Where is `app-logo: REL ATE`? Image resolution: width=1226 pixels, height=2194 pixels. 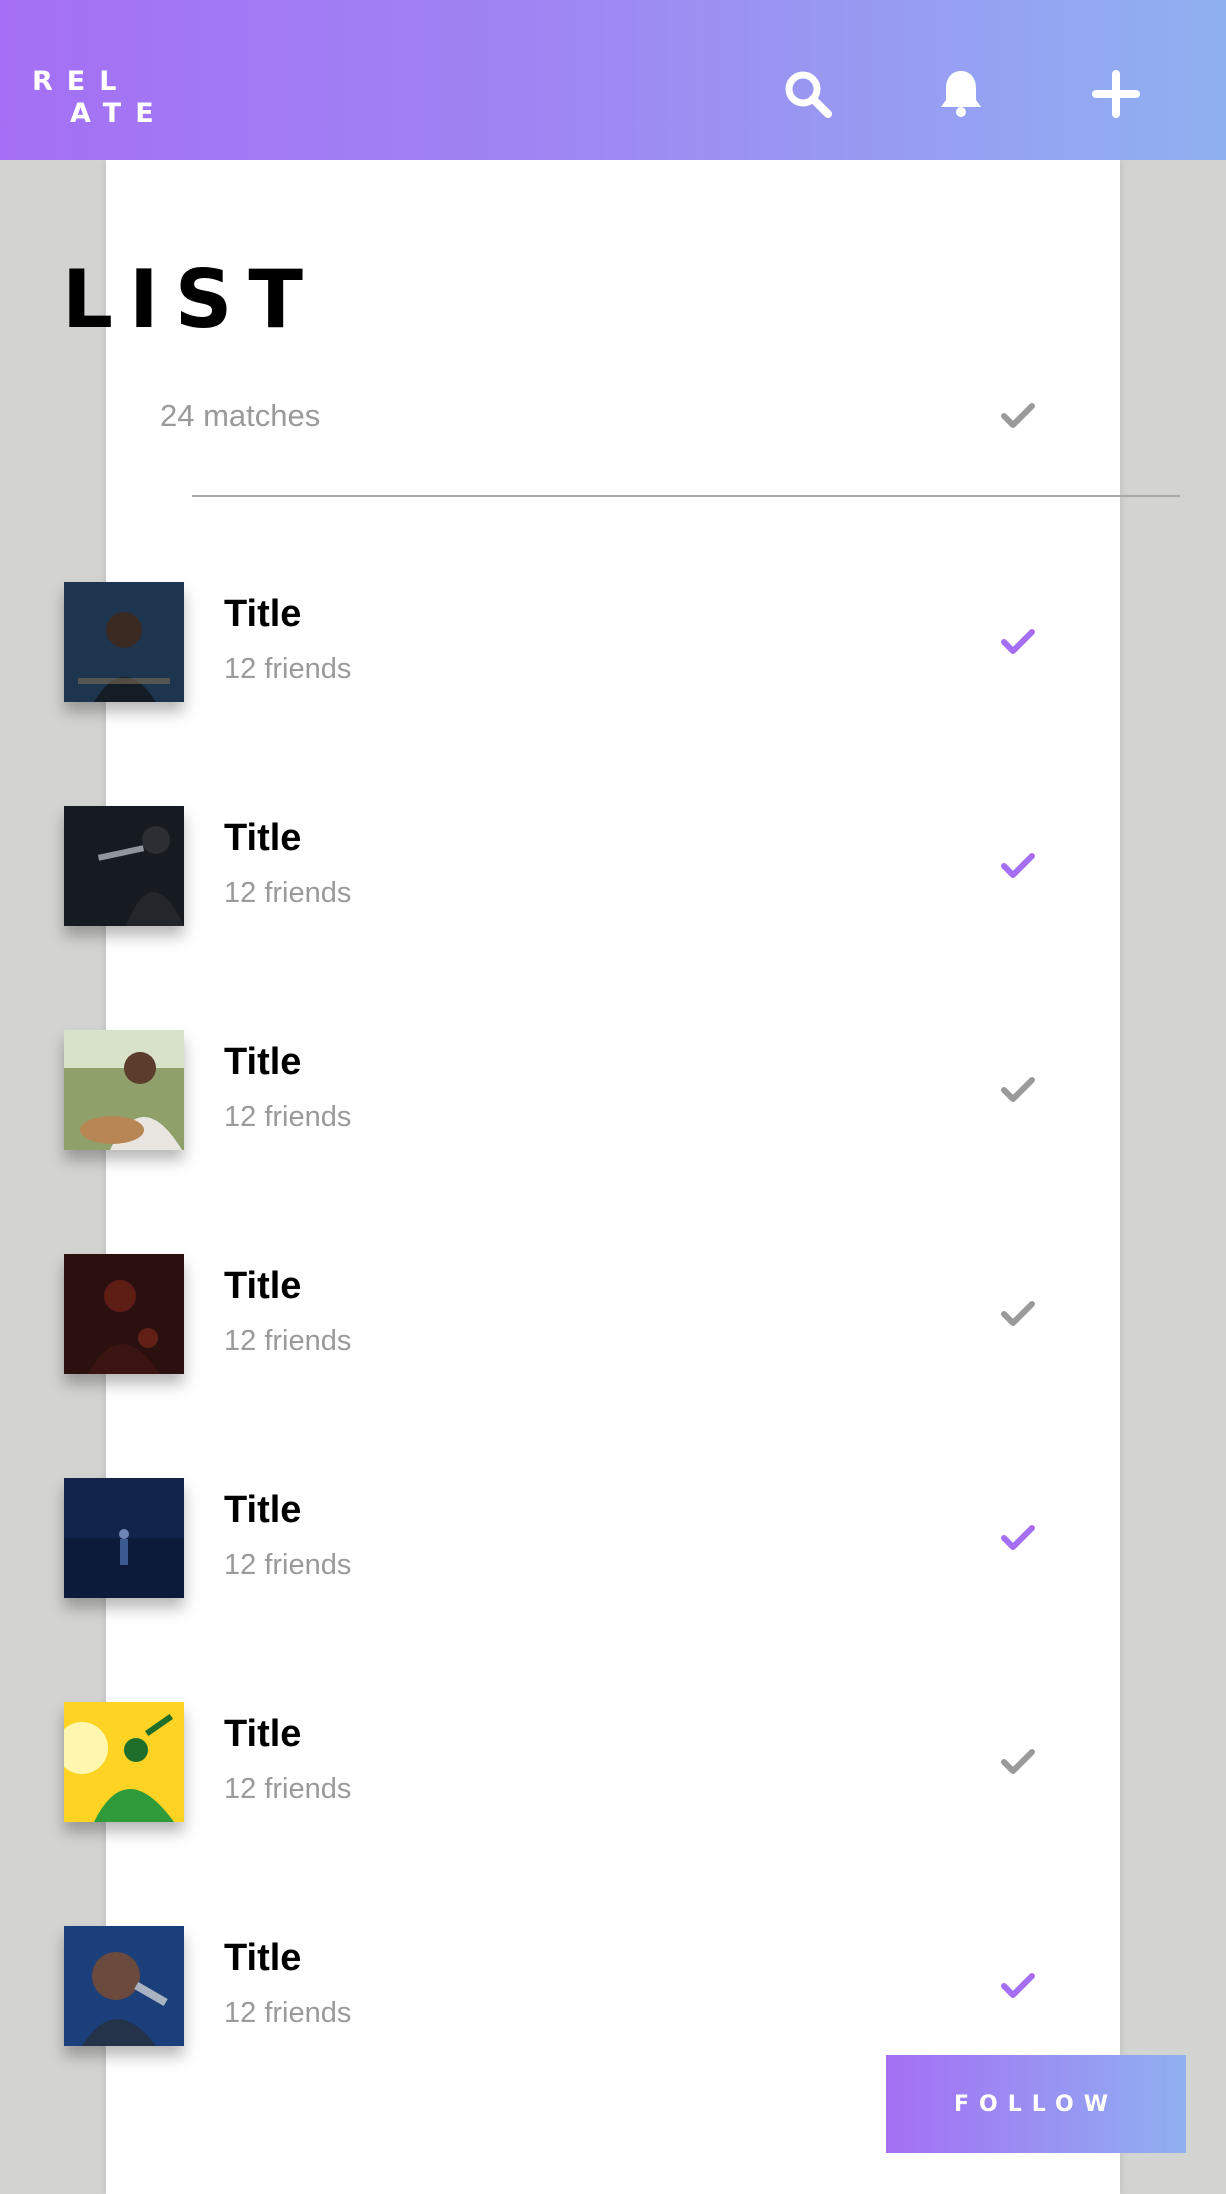 app-logo: REL ATE is located at coordinates (100, 98).